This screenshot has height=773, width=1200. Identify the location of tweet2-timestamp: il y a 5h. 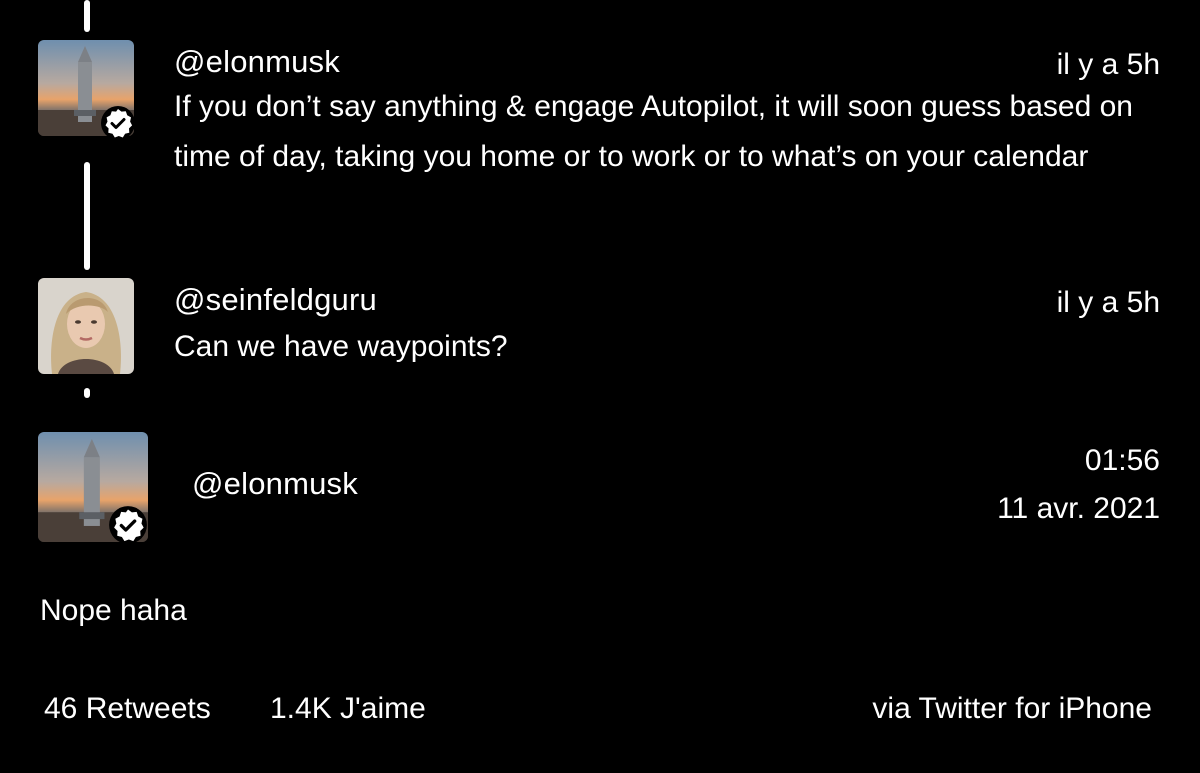
(1108, 302).